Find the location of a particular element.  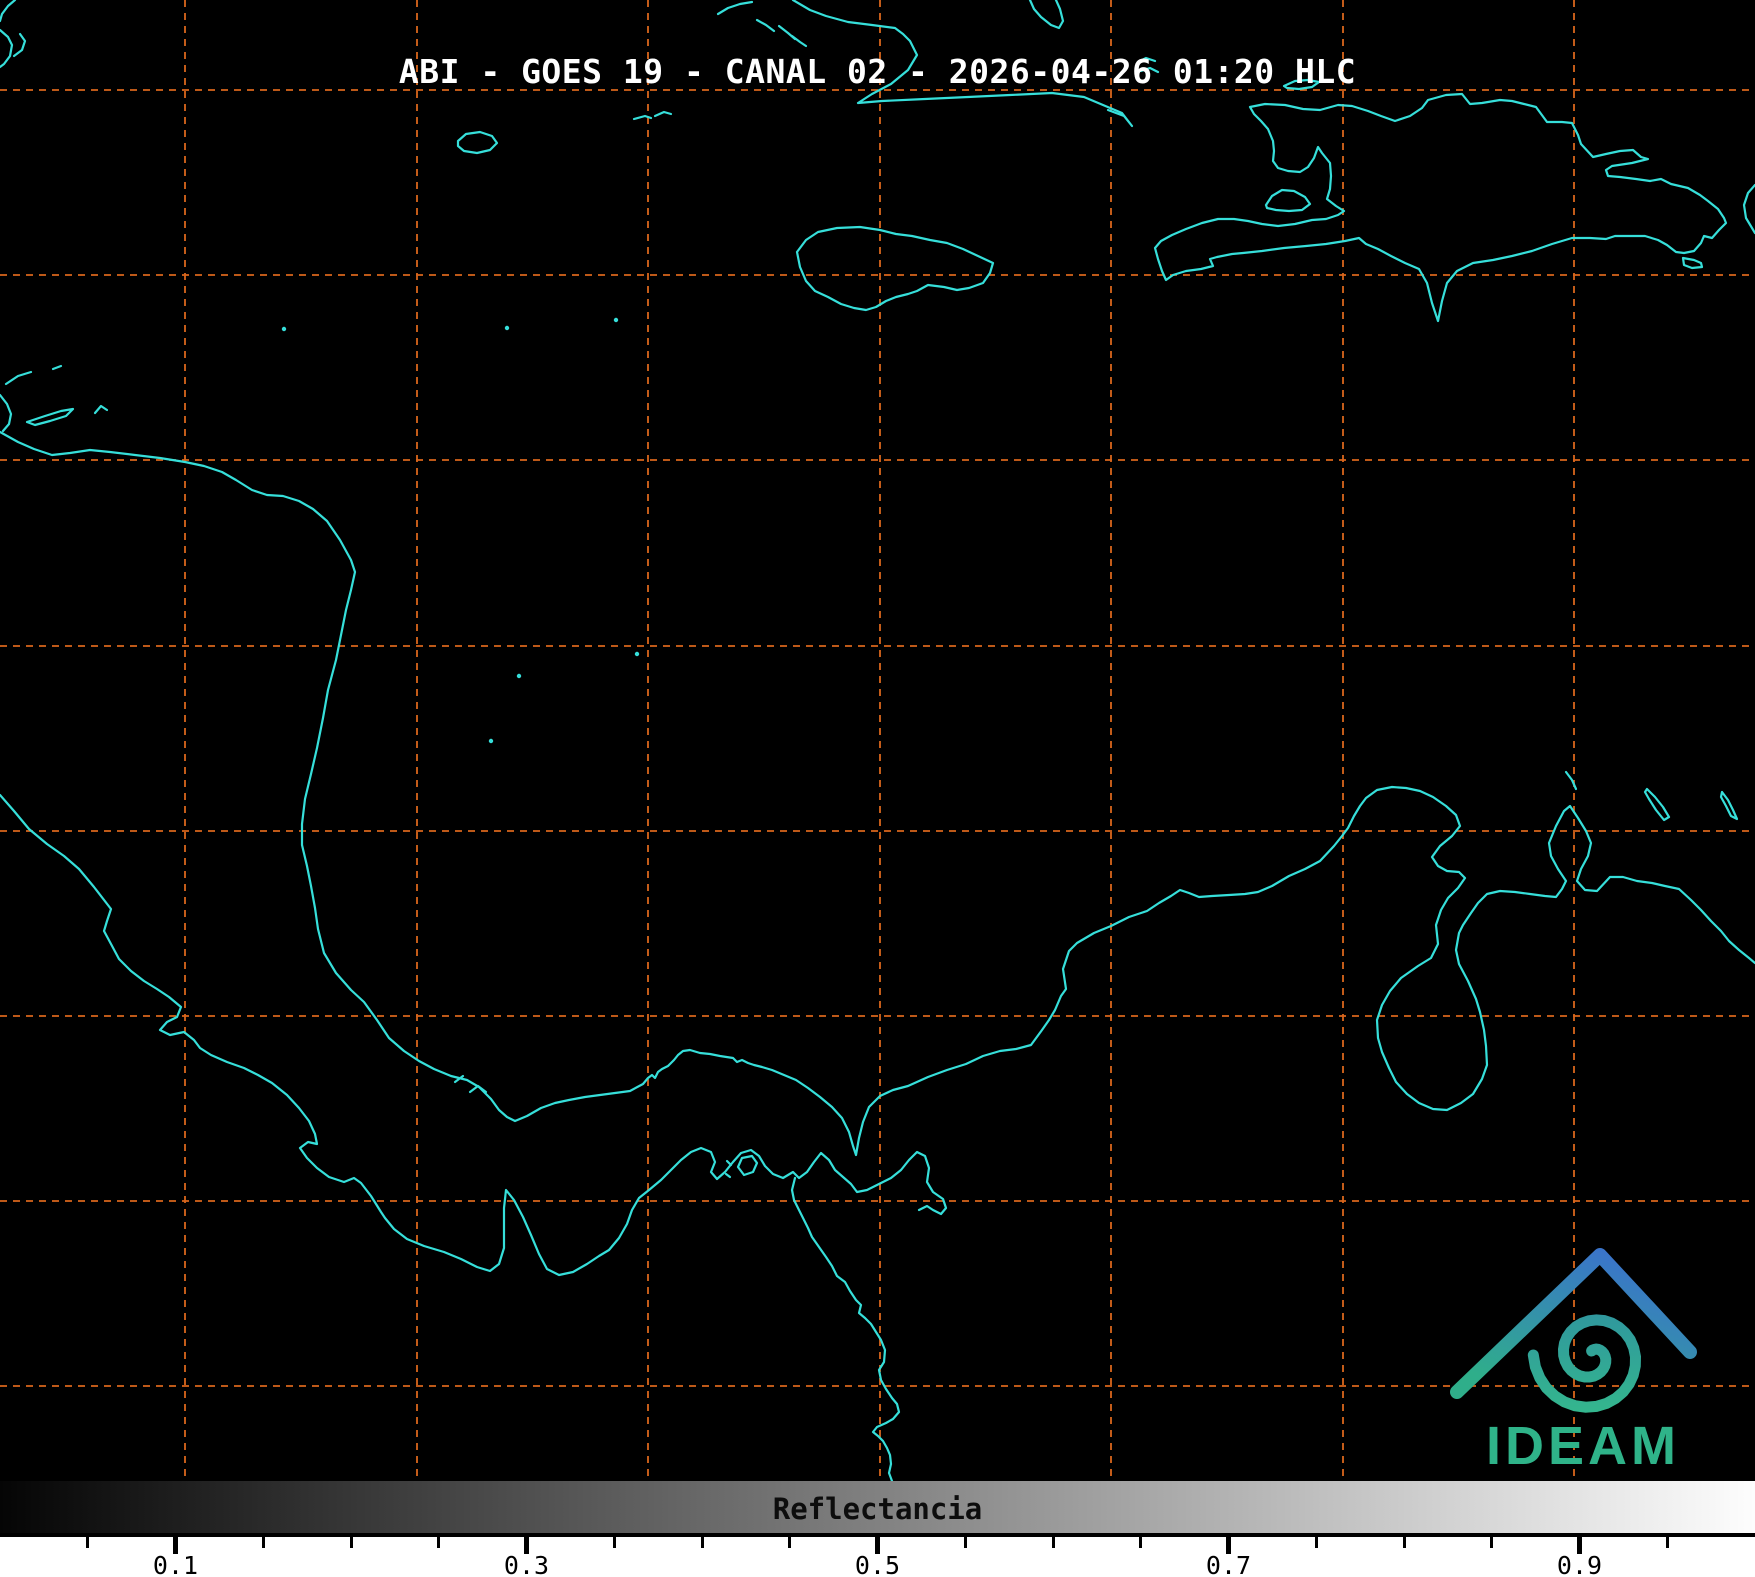

colorbar-axis: 0.1 0.3 0.5 0.7 0.9 is located at coordinates (877, 1555).